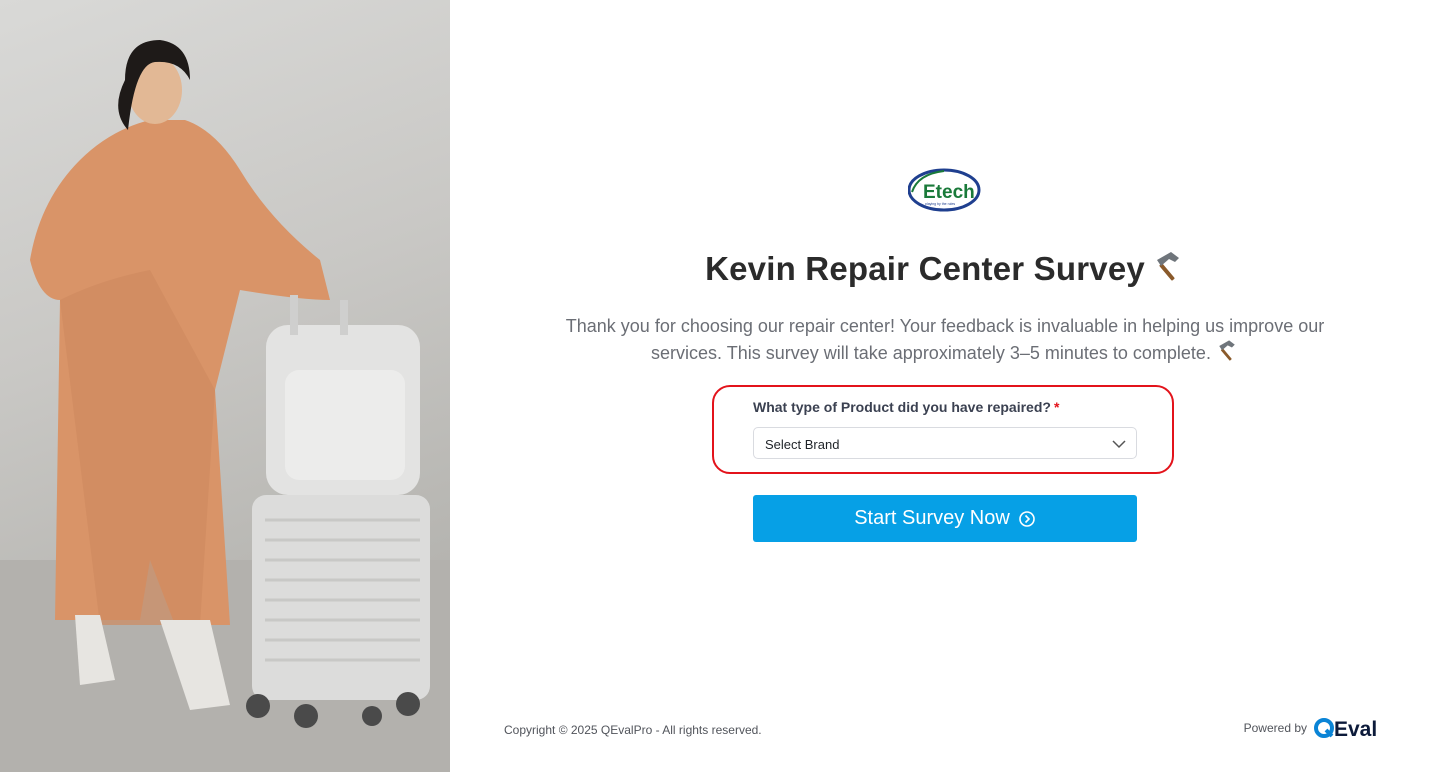 This screenshot has width=1440, height=772. I want to click on qeval-brand-text: Eval, so click(1355, 729).